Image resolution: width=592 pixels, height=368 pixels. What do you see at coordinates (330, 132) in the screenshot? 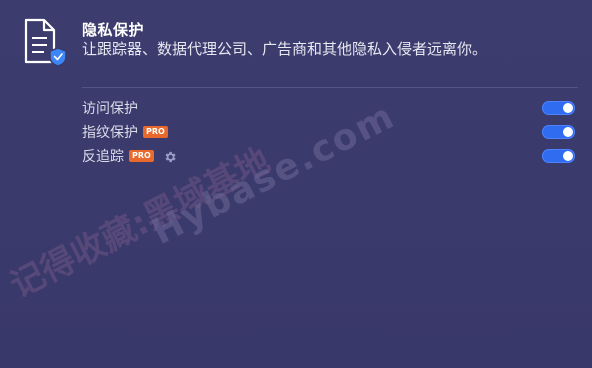
I see `setting-row-fingerprint-protection: 指纹保护 PRO` at bounding box center [330, 132].